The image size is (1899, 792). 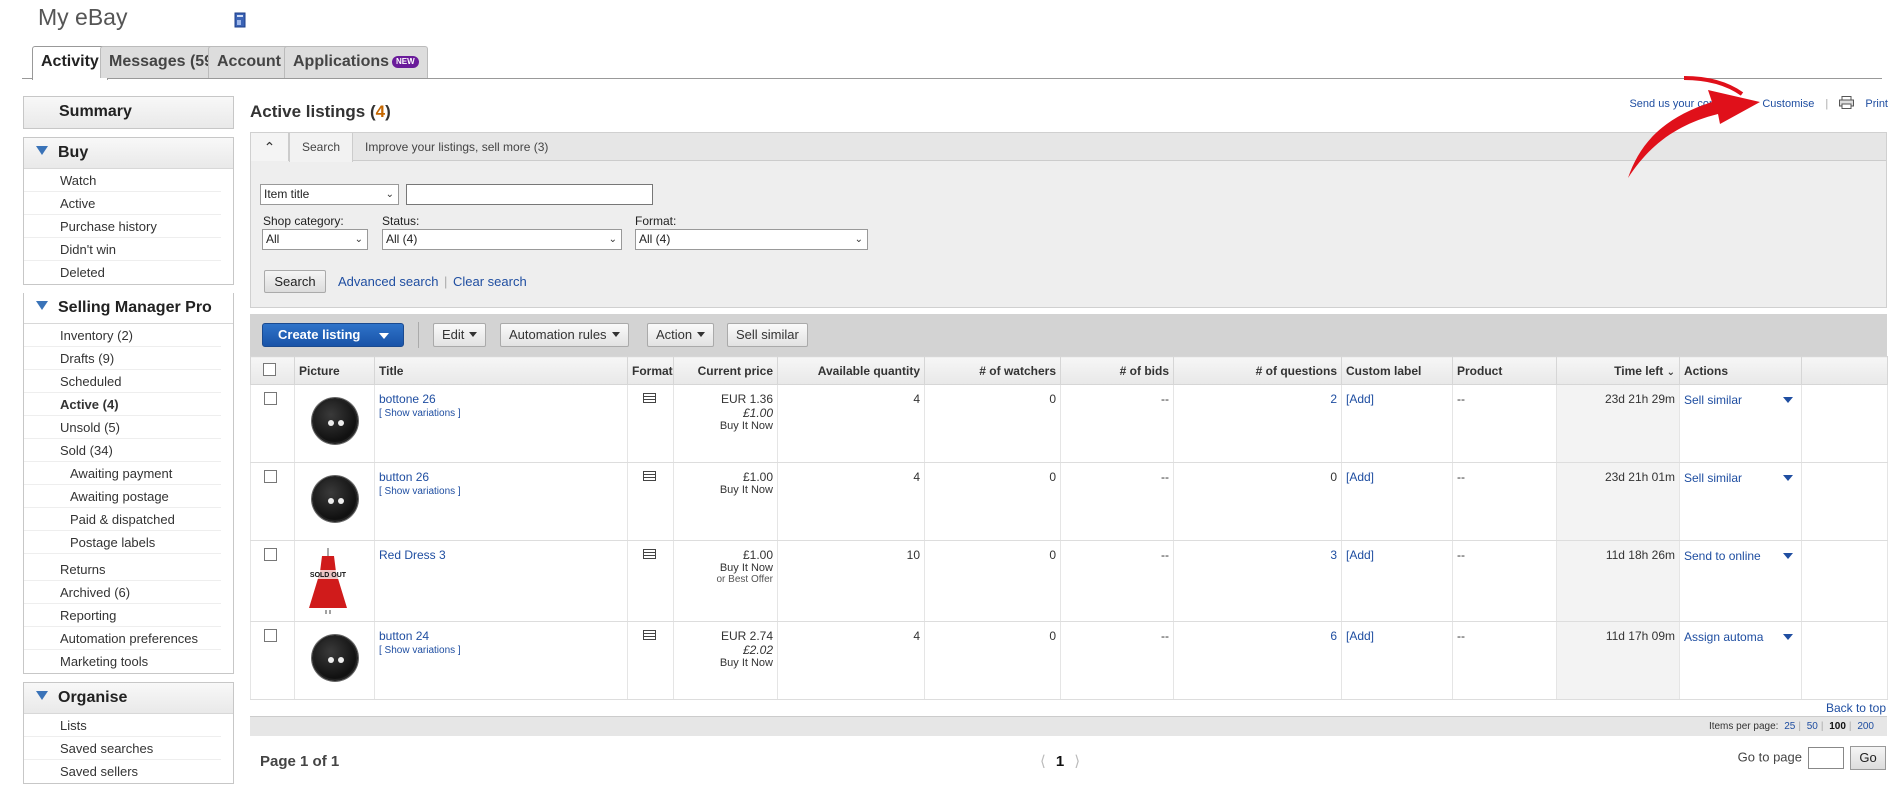 What do you see at coordinates (328, 581) in the screenshot?
I see `red-dress-thumbnail: SOLD OUT` at bounding box center [328, 581].